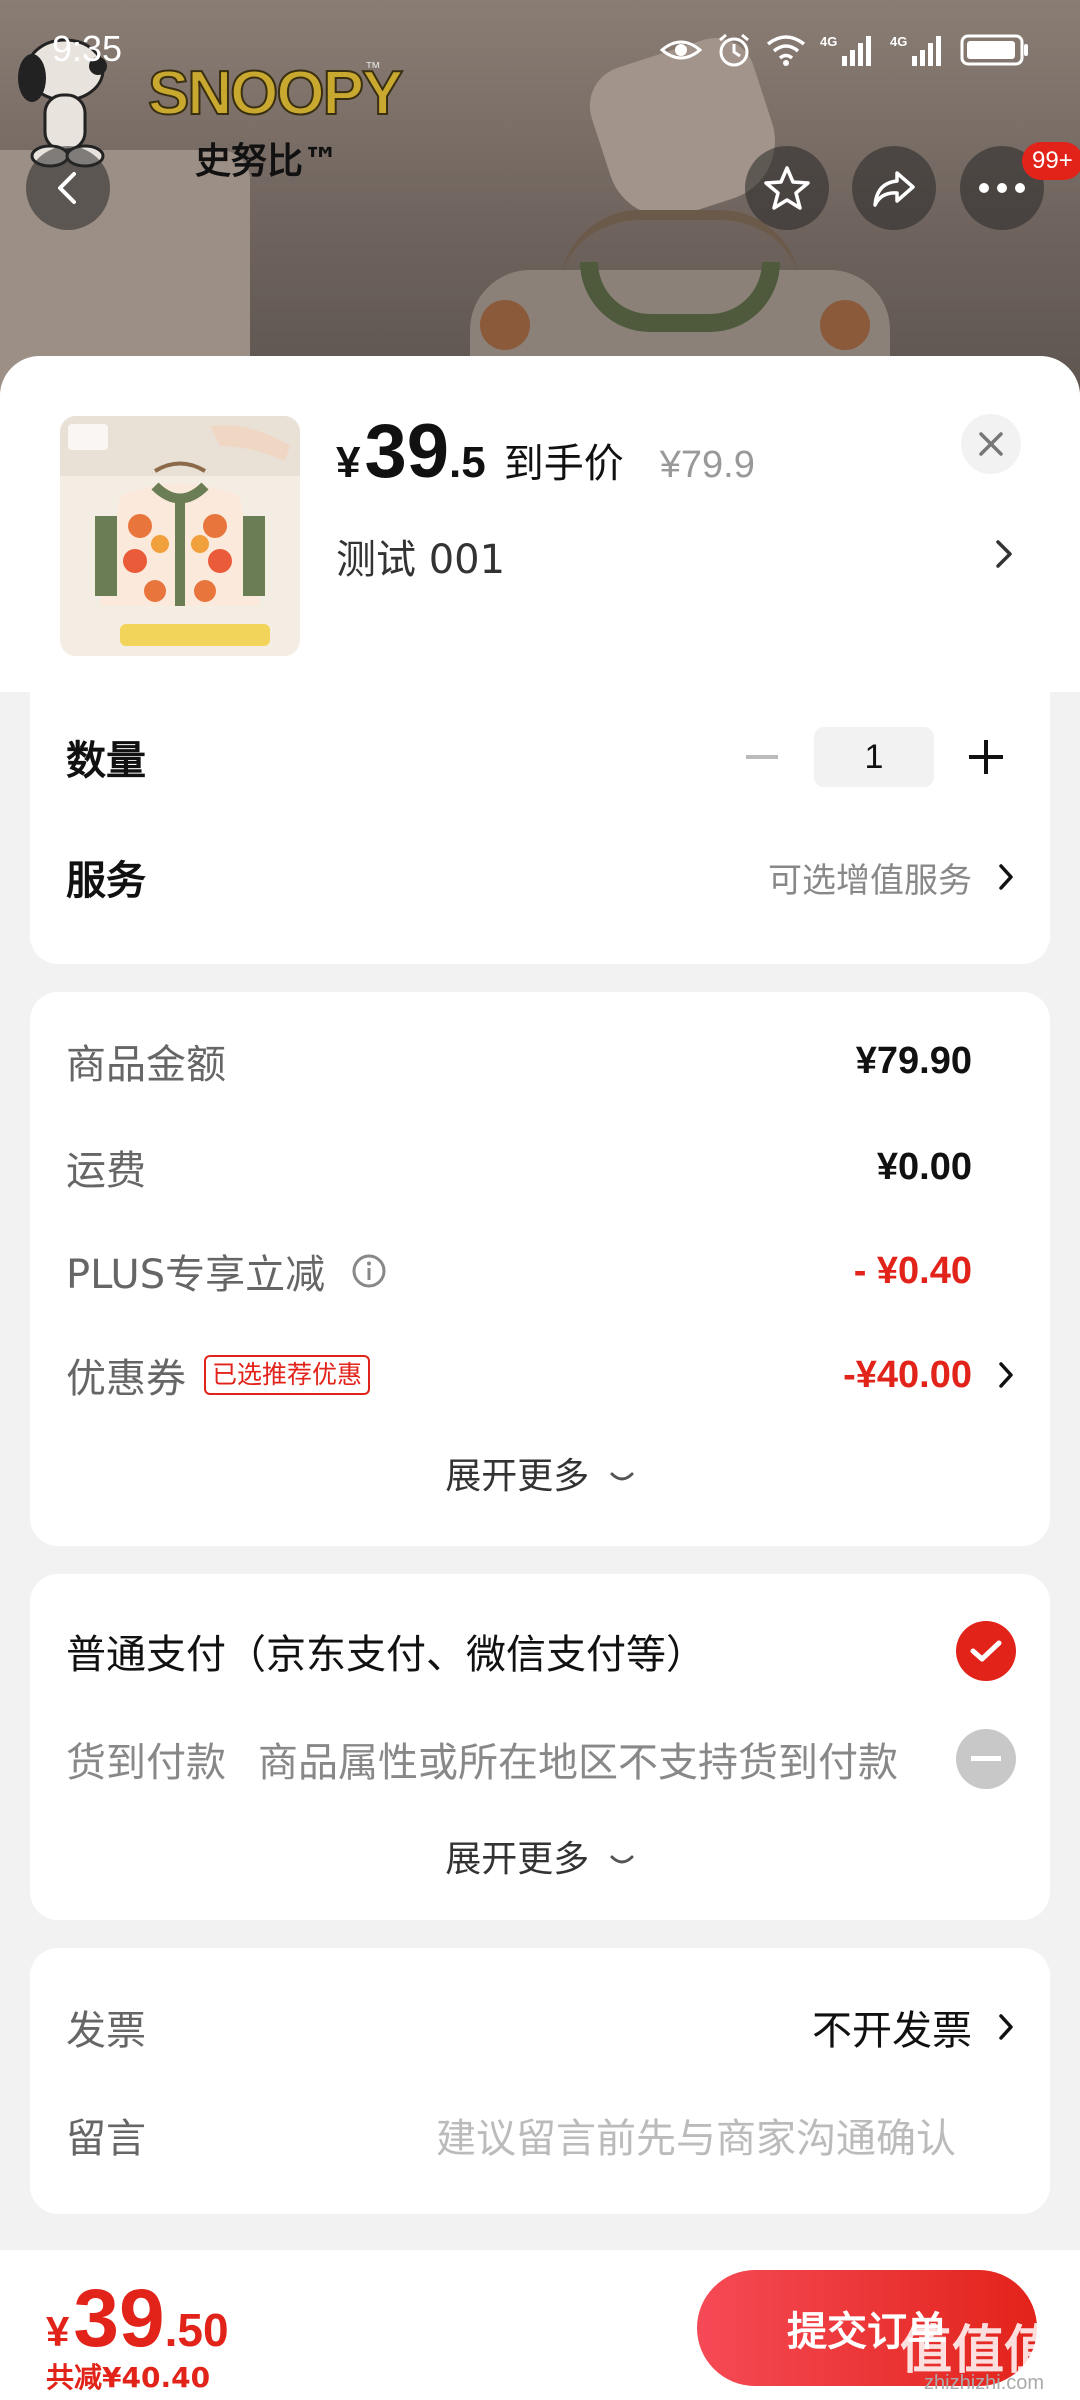 Image resolution: width=1080 pixels, height=2400 pixels. I want to click on total-currency: ¥, so click(58, 2331).